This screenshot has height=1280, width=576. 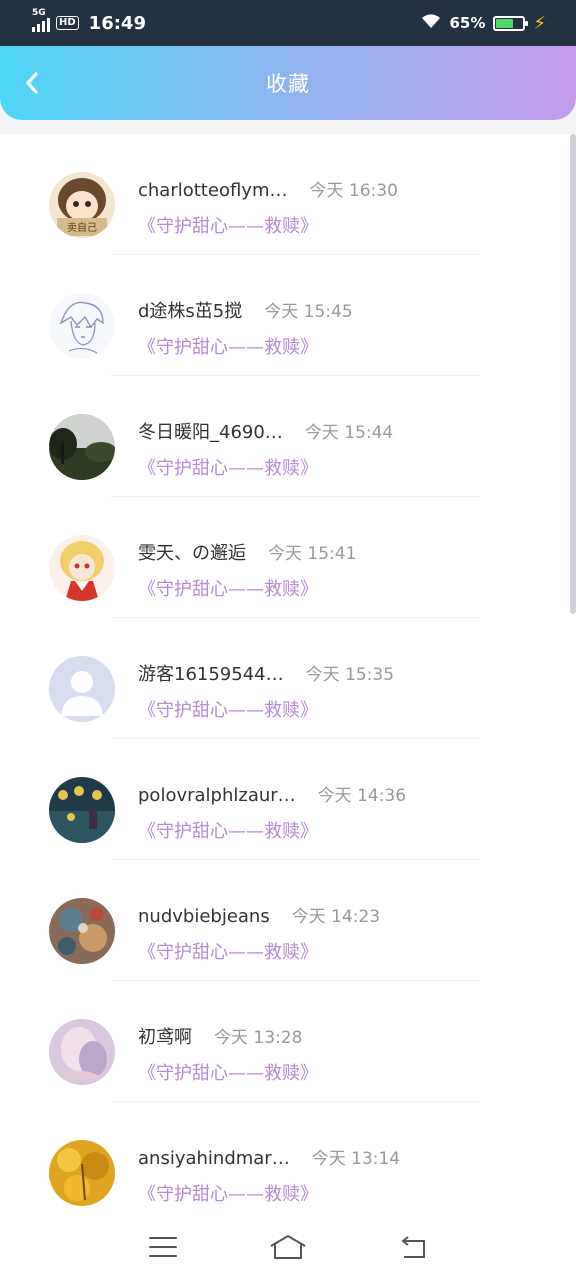 I want to click on item-header: 冬日暖阳_4690… 今天 15:44, so click(x=265, y=431).